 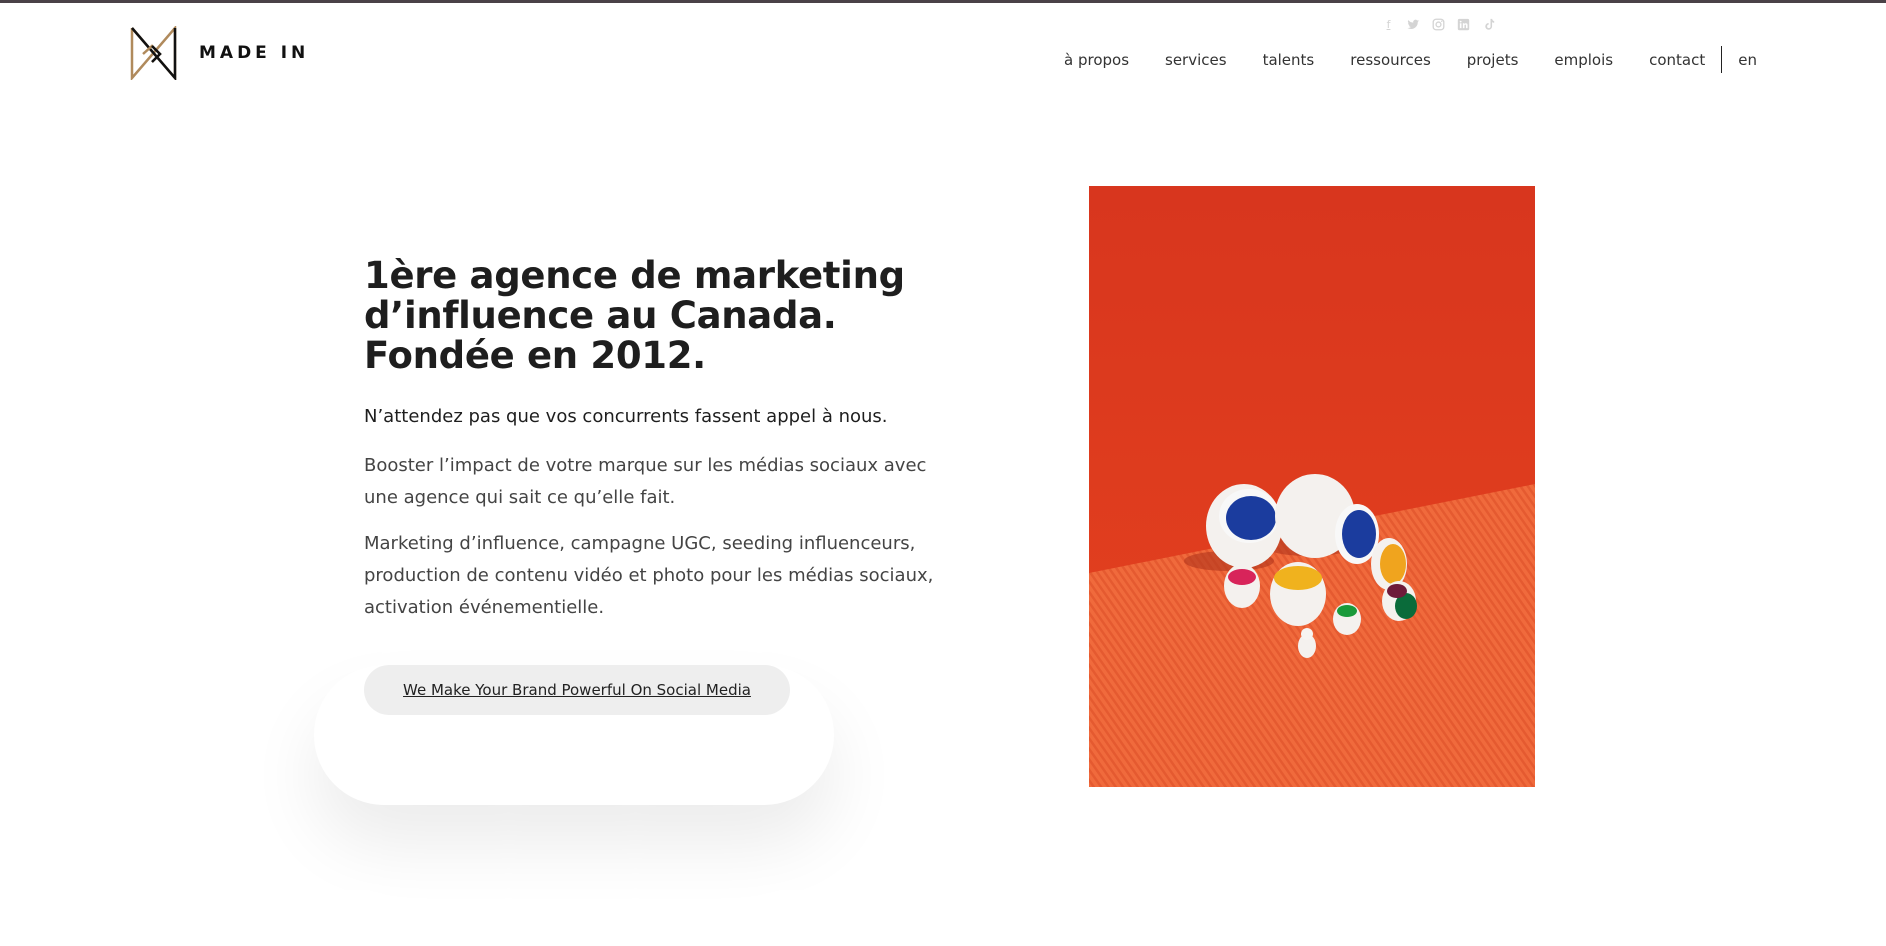 What do you see at coordinates (254, 53) in the screenshot?
I see `logo-text: MADE IN` at bounding box center [254, 53].